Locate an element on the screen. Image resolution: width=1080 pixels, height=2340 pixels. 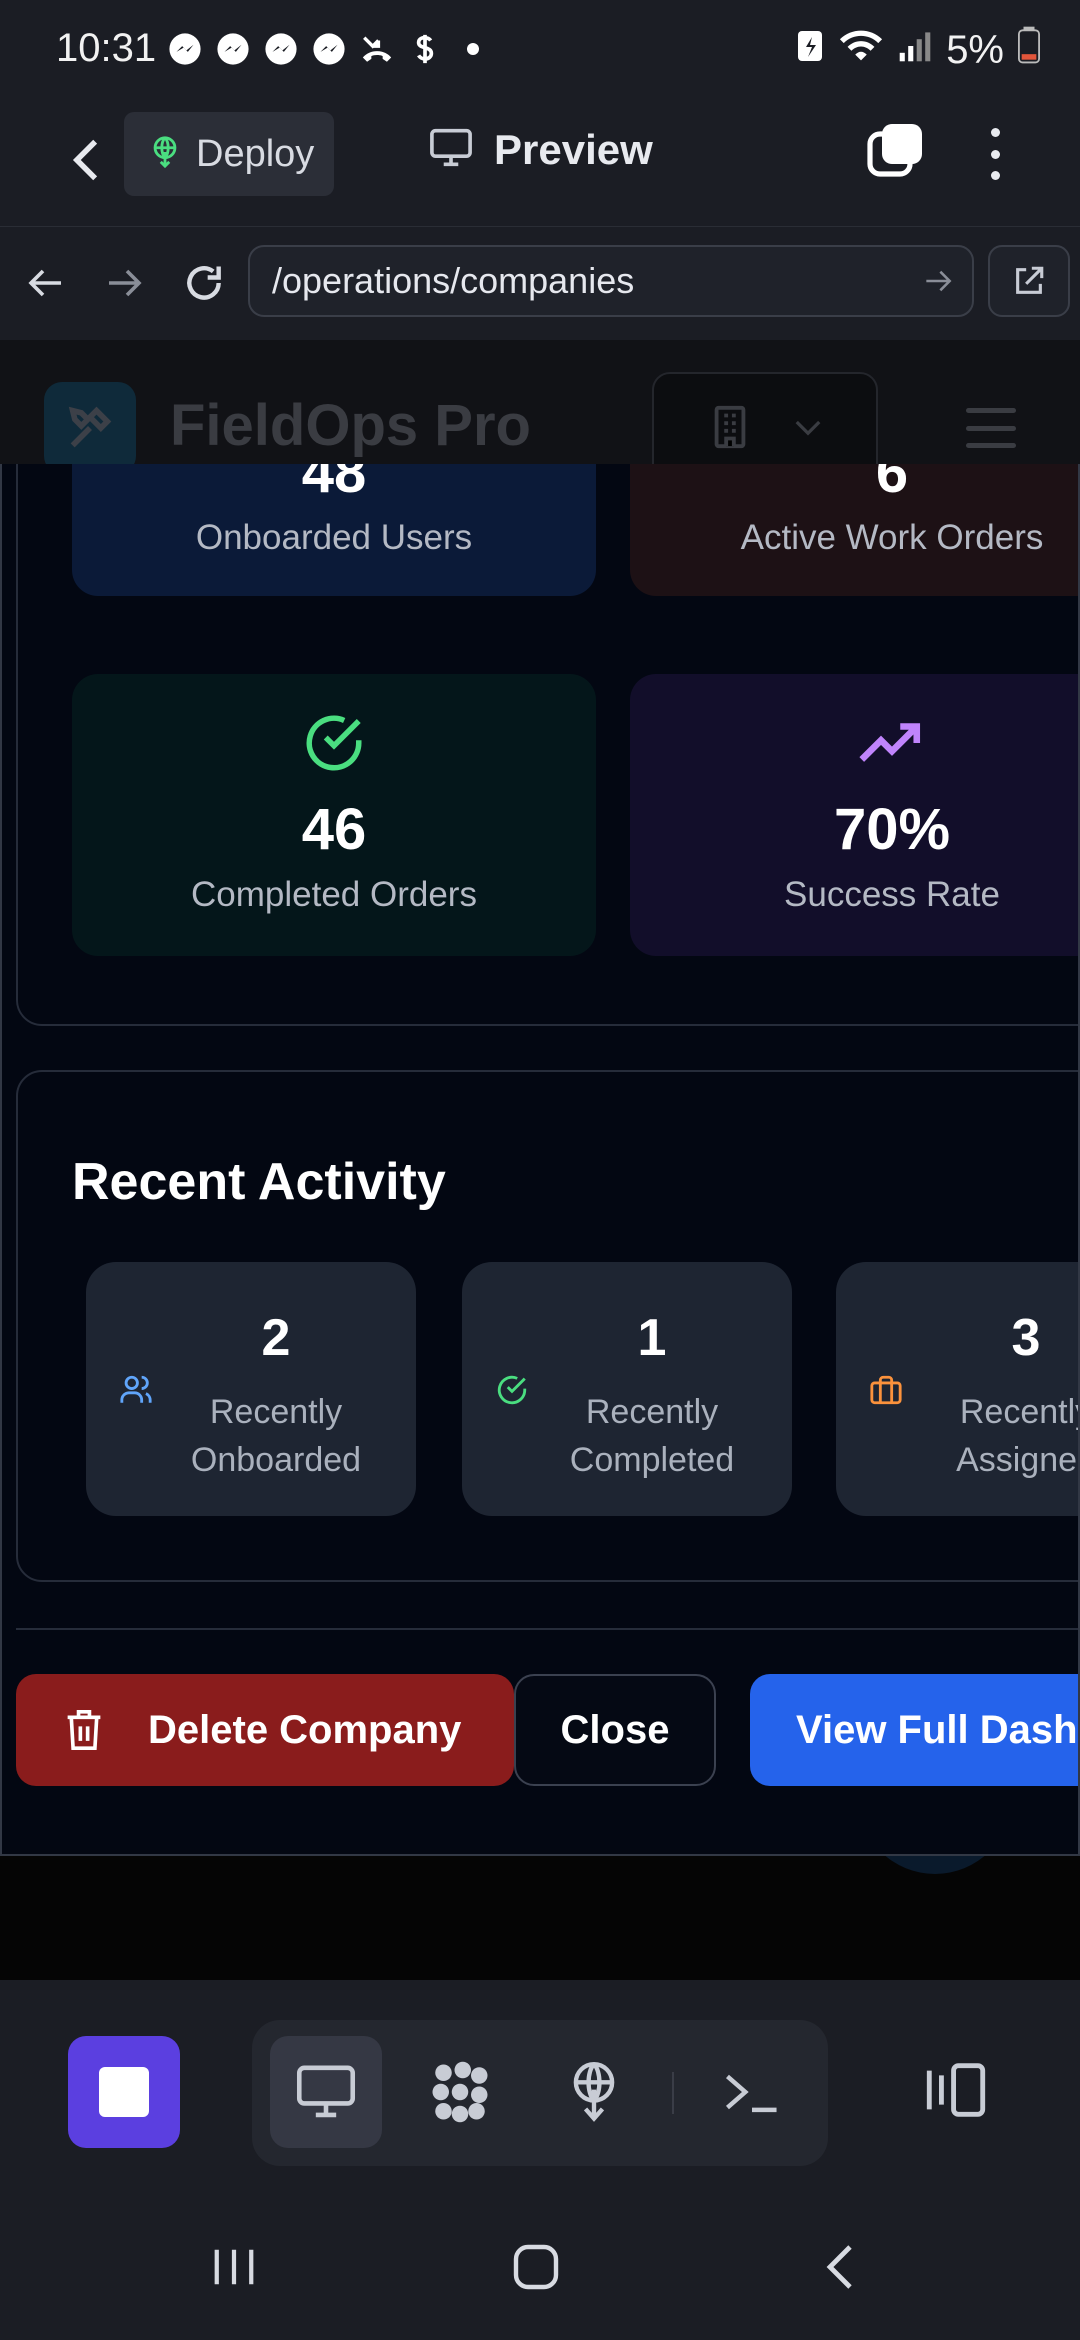
close-label: Close is located at coordinates (615, 1729).